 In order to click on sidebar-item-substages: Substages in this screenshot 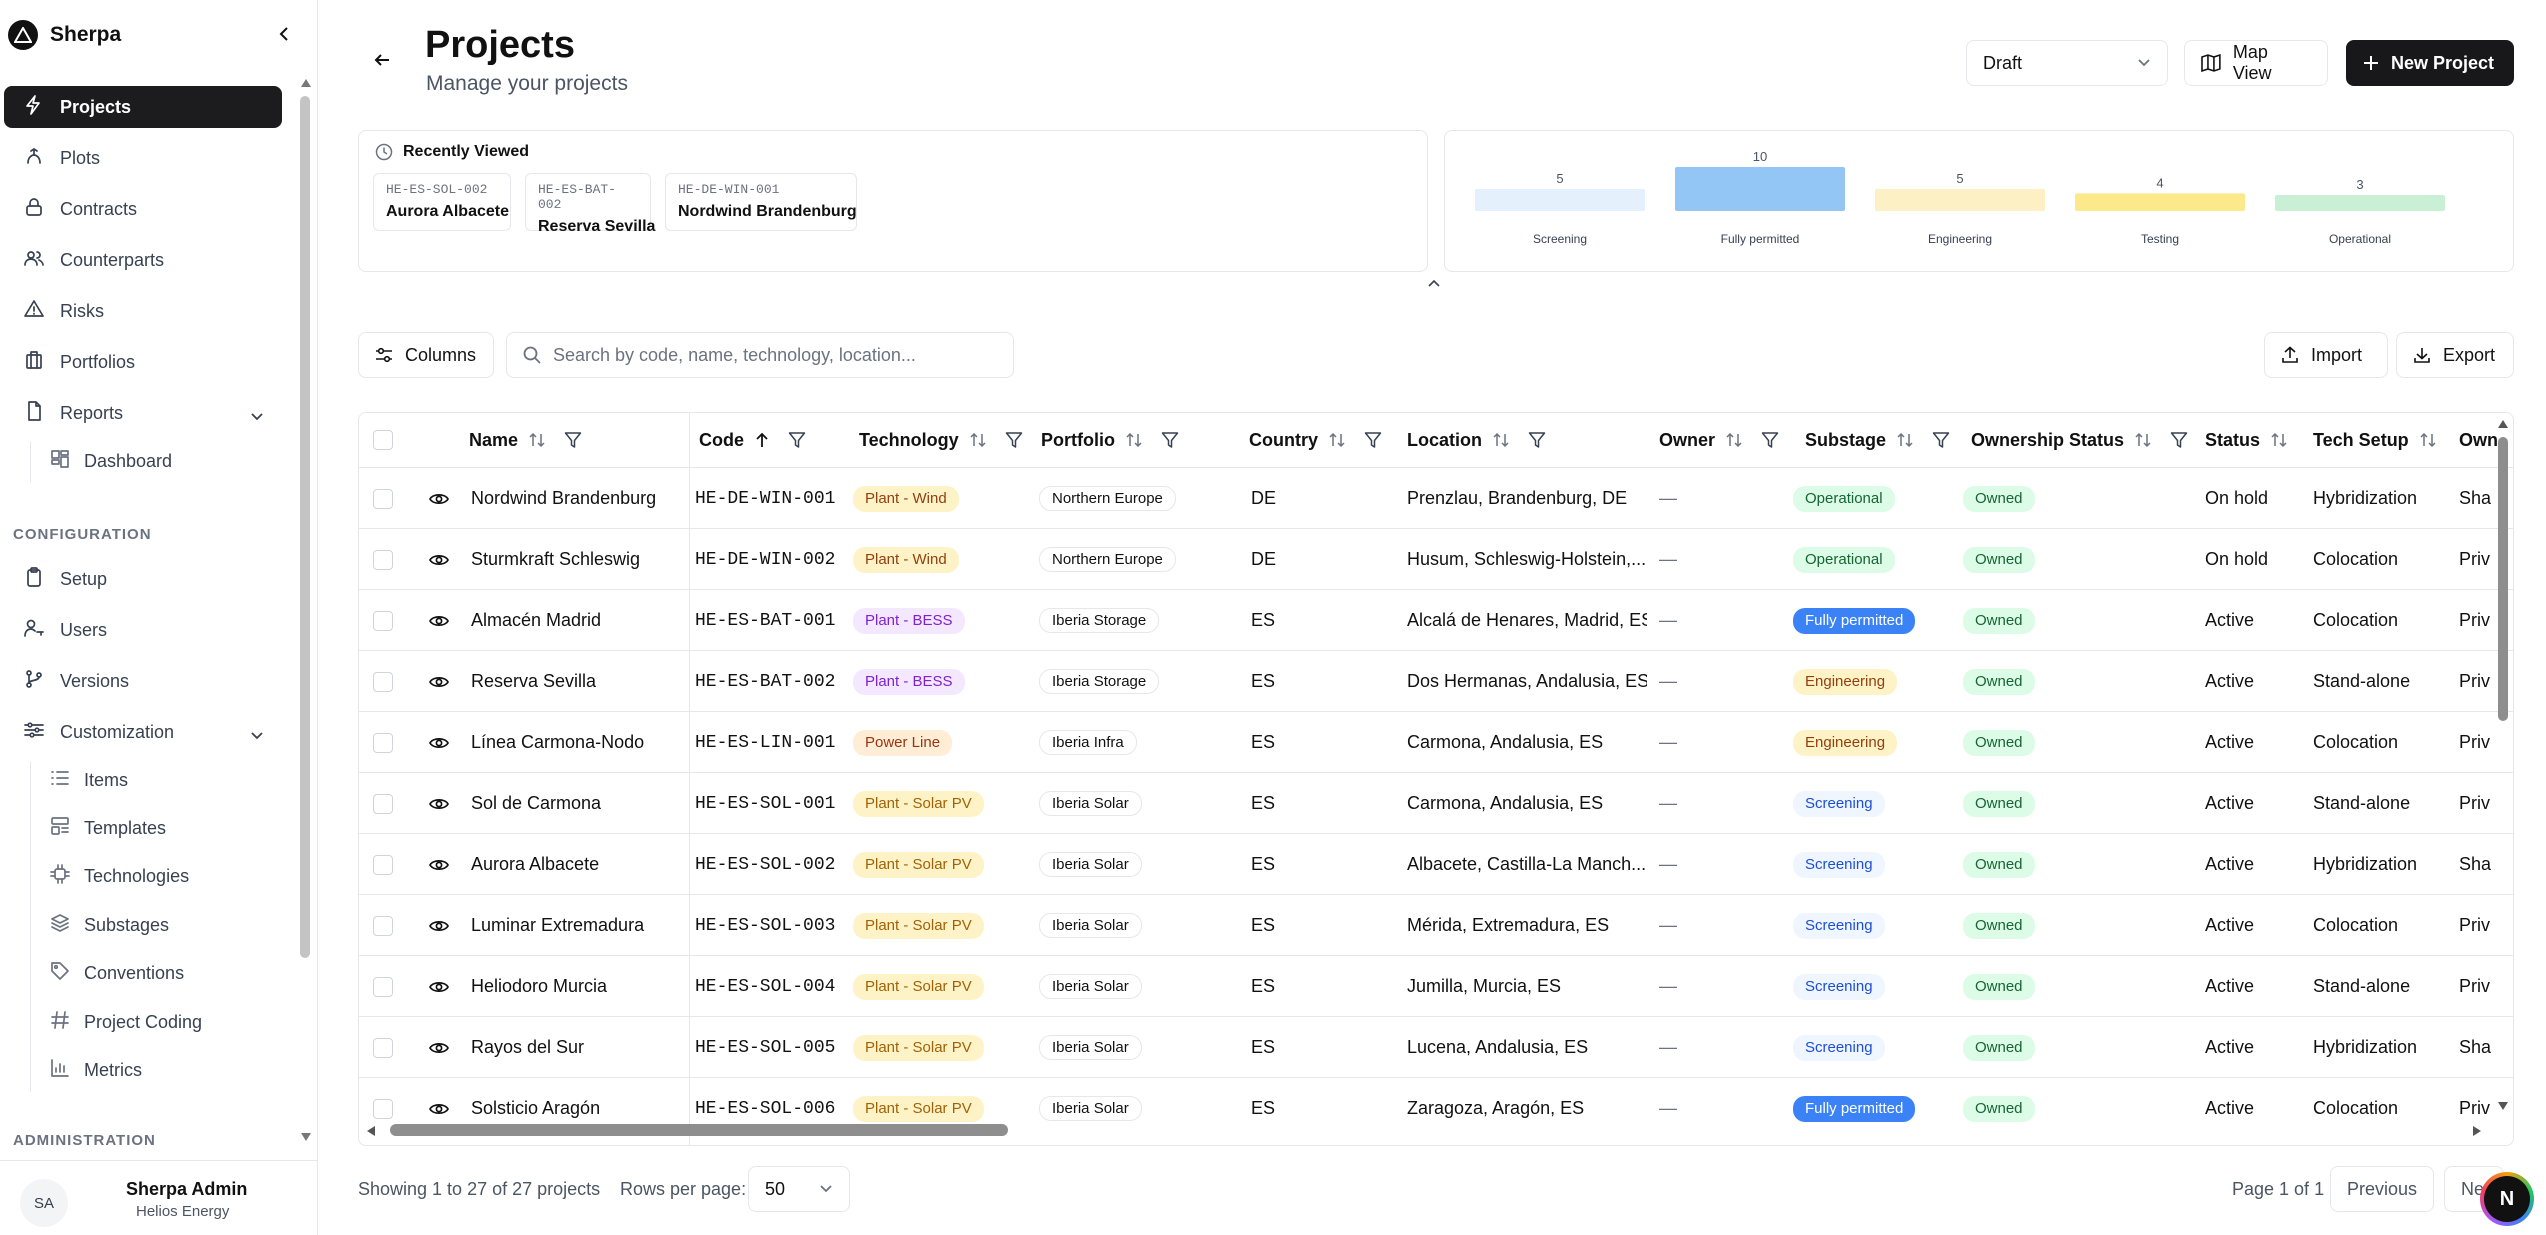, I will do `click(166, 925)`.